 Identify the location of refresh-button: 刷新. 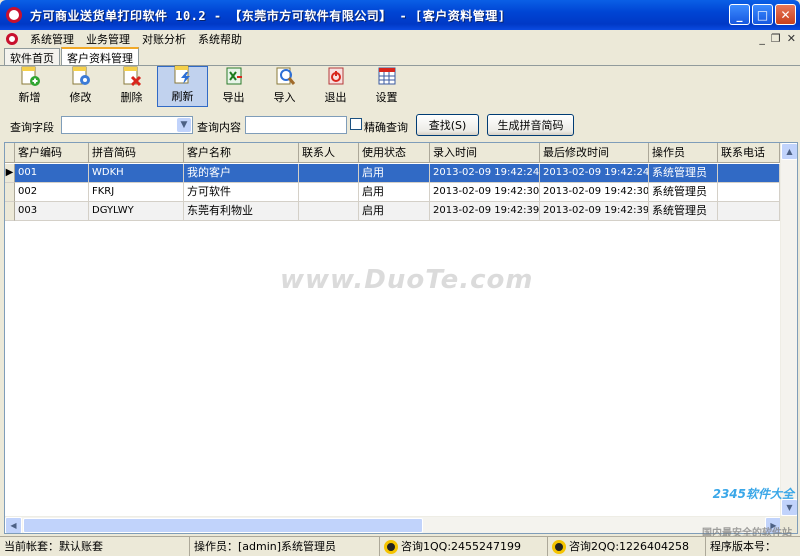
(182, 85).